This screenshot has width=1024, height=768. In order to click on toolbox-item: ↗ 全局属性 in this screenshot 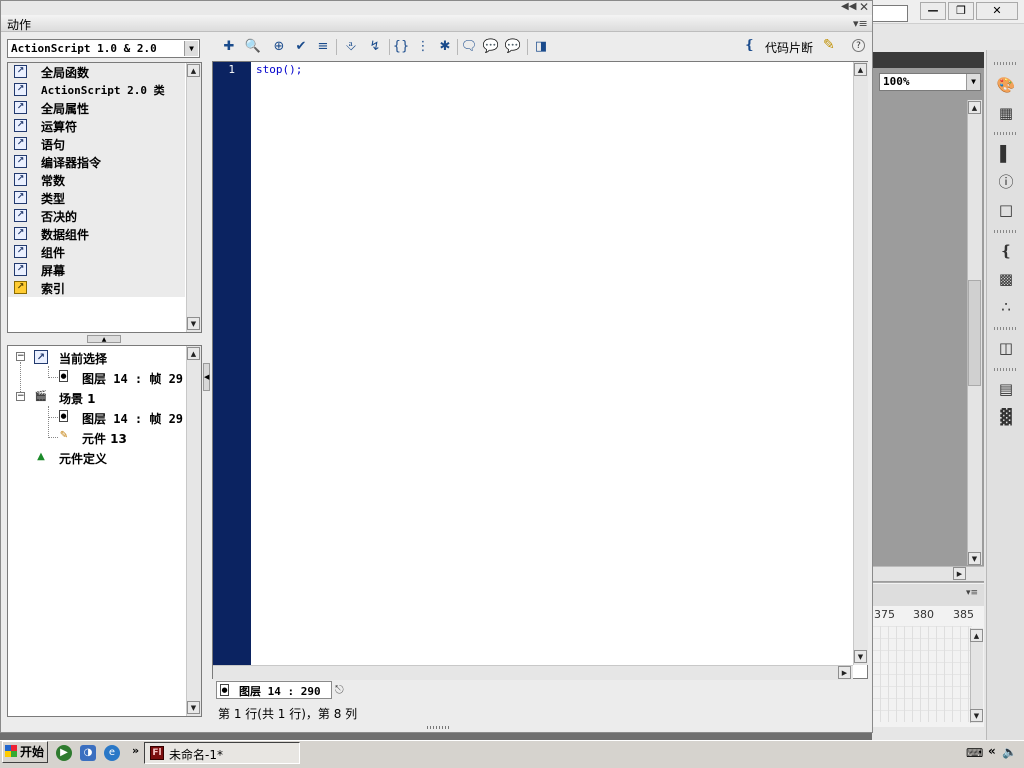, I will do `click(96, 108)`.